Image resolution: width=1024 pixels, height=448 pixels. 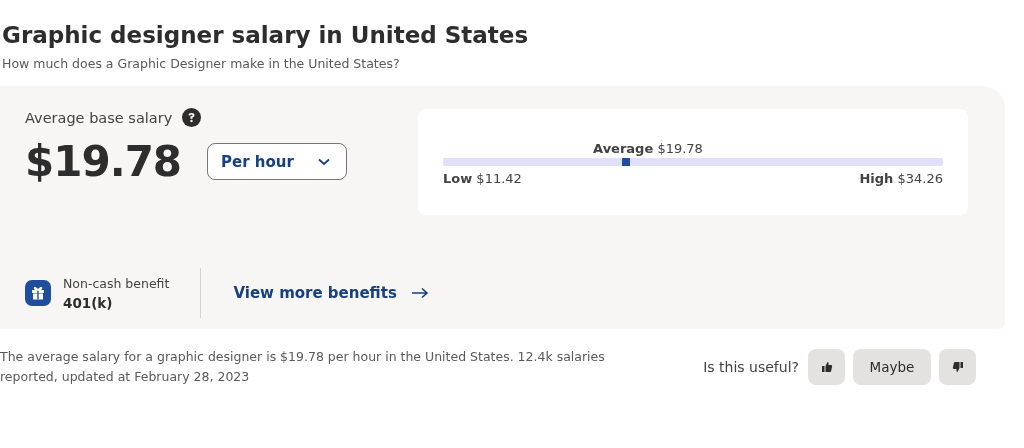 I want to click on thumbs-up-icon, so click(x=826, y=367).